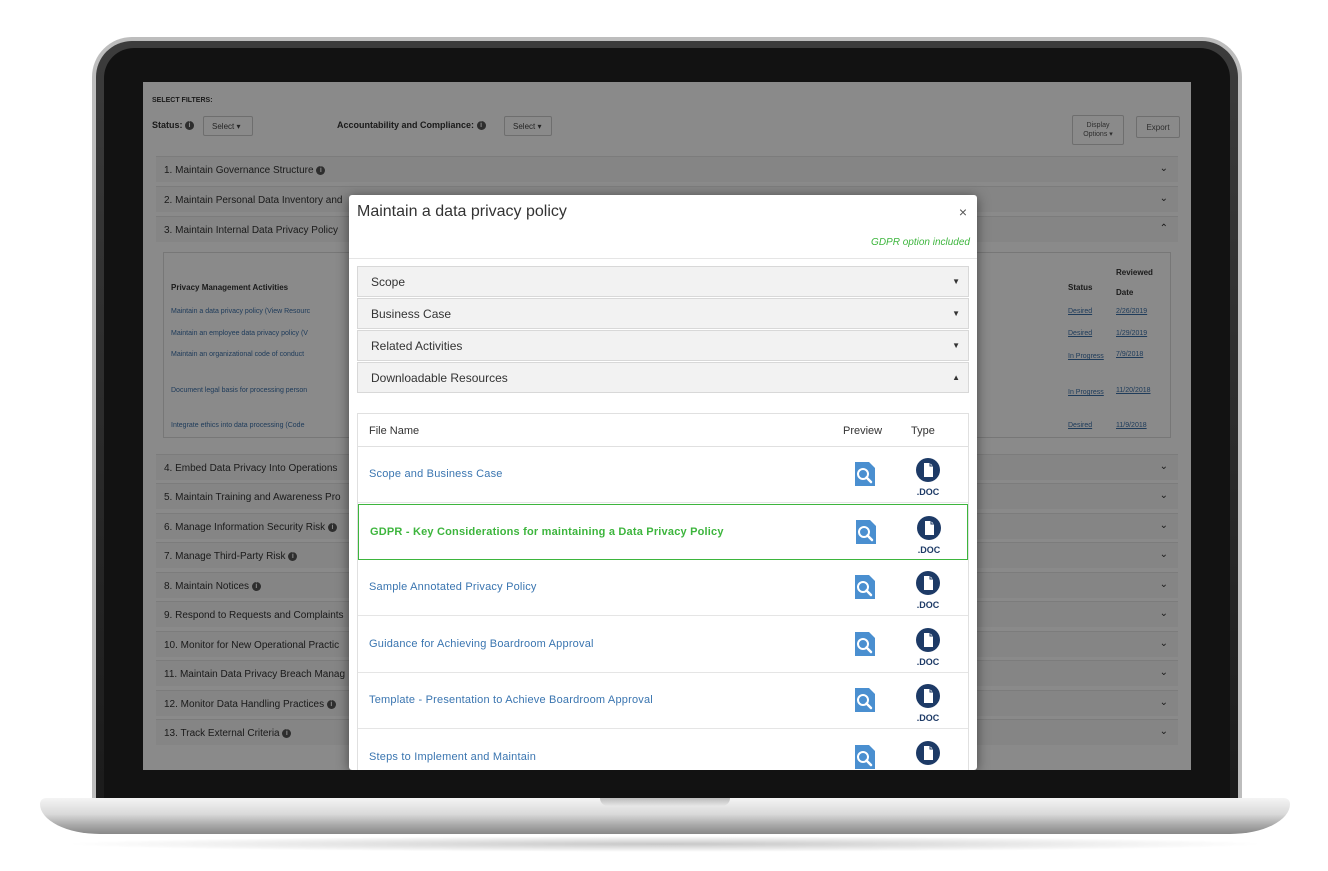  What do you see at coordinates (663, 345) in the screenshot?
I see `section-related-activities: Related Activities ▼` at bounding box center [663, 345].